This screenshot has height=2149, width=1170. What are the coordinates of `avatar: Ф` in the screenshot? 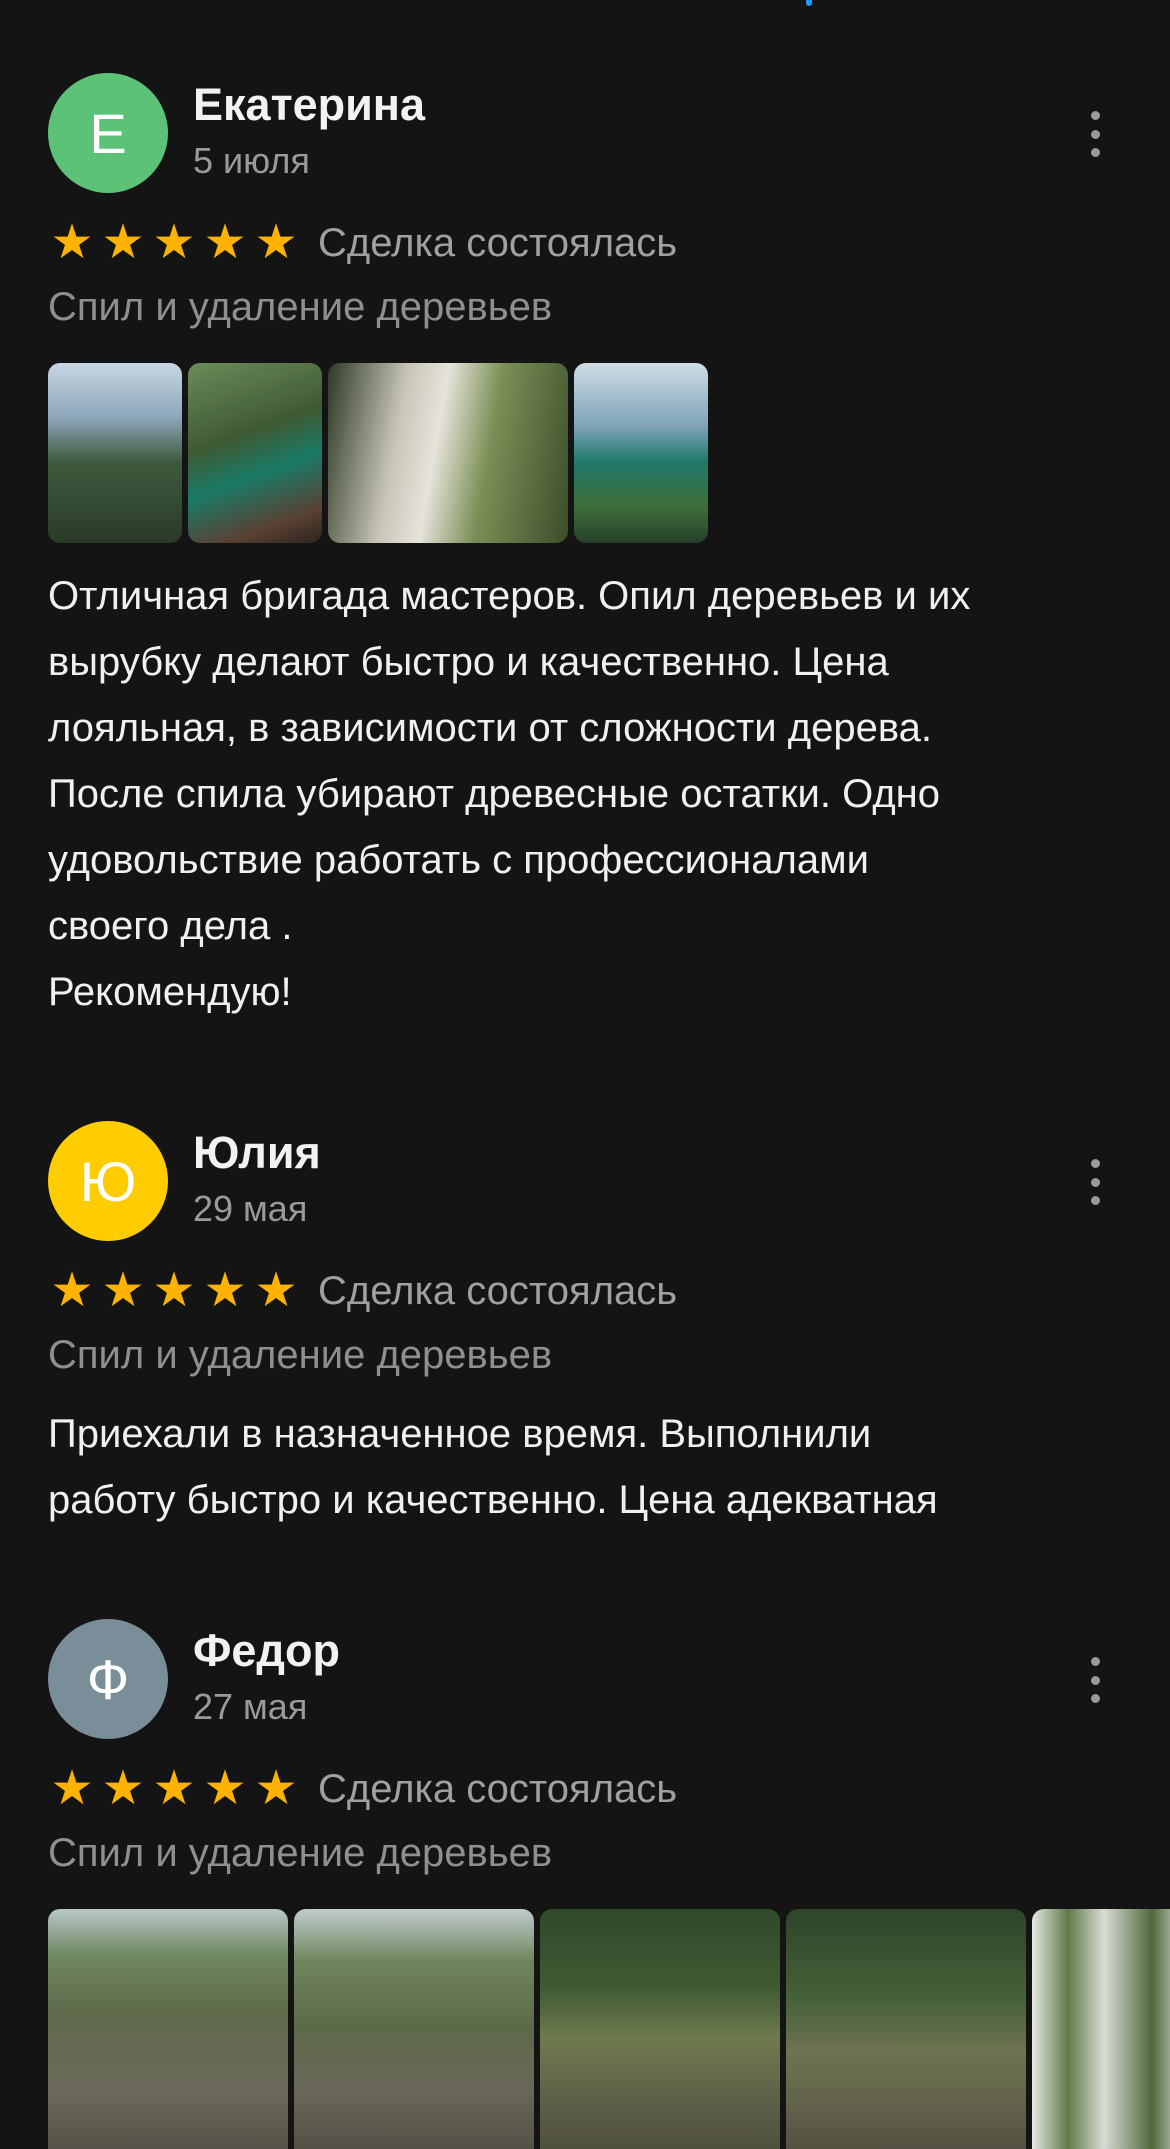 It's located at (108, 1679).